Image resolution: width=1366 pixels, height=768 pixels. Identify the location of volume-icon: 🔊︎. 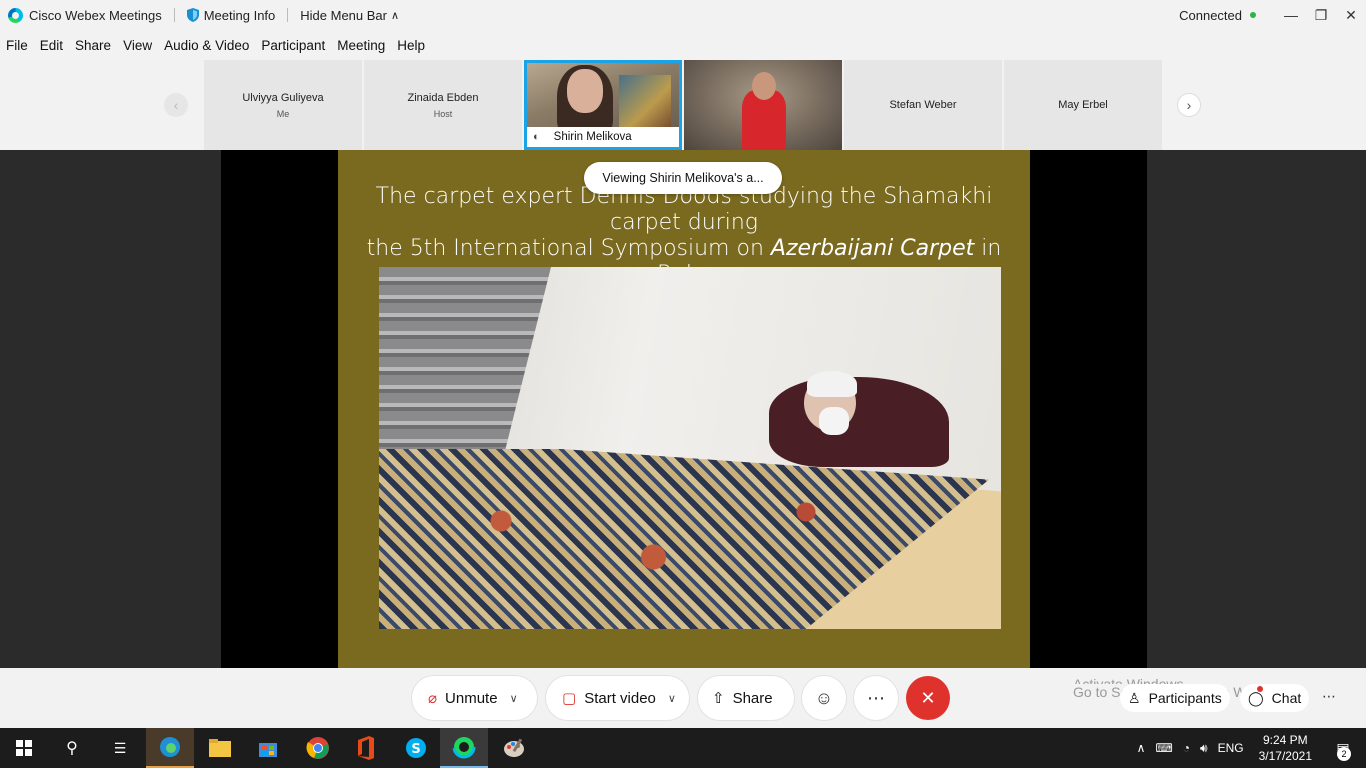
(1204, 748).